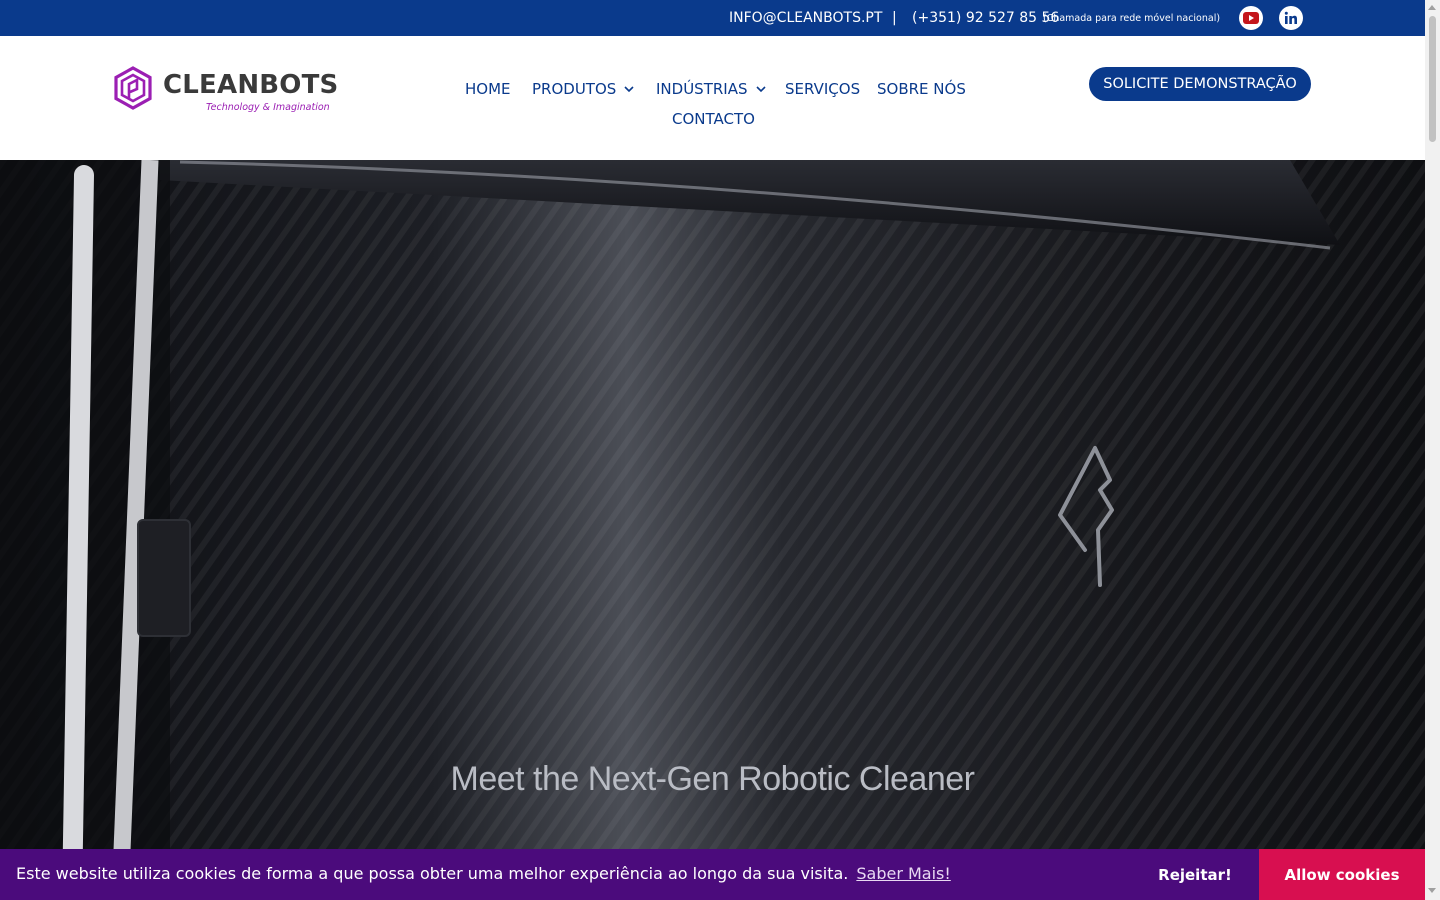 The width and height of the screenshot is (1440, 900). I want to click on nav-produtos: PRODUTOS, so click(583, 89).